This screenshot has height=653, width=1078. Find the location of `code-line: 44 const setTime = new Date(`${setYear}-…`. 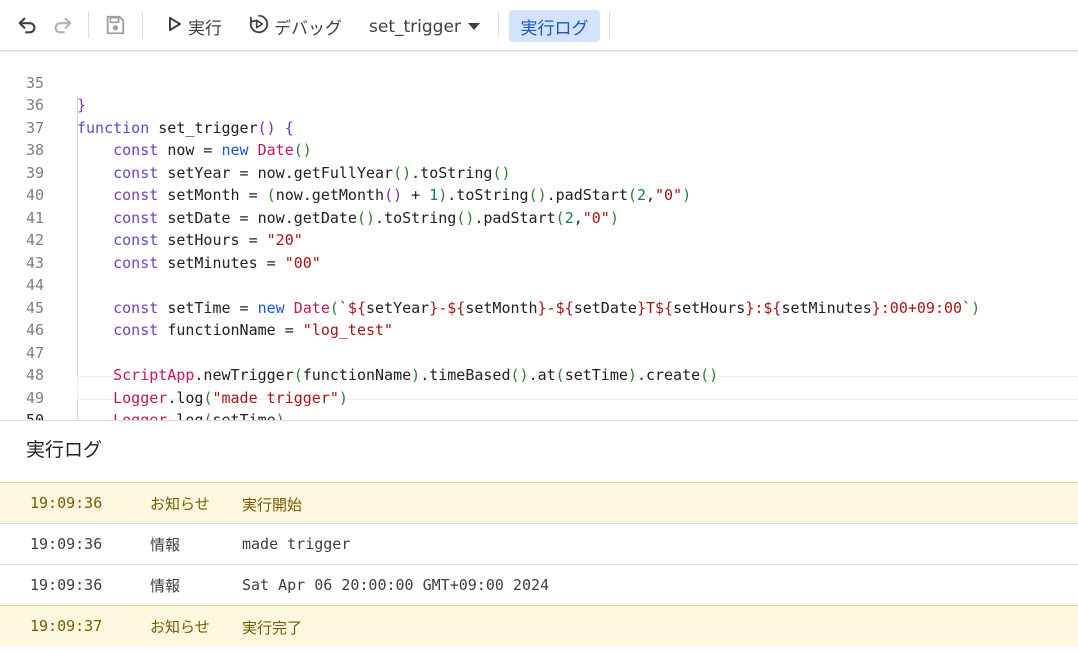

code-line: 44 const setTime = new Date(`${setYear}-… is located at coordinates (539, 284).